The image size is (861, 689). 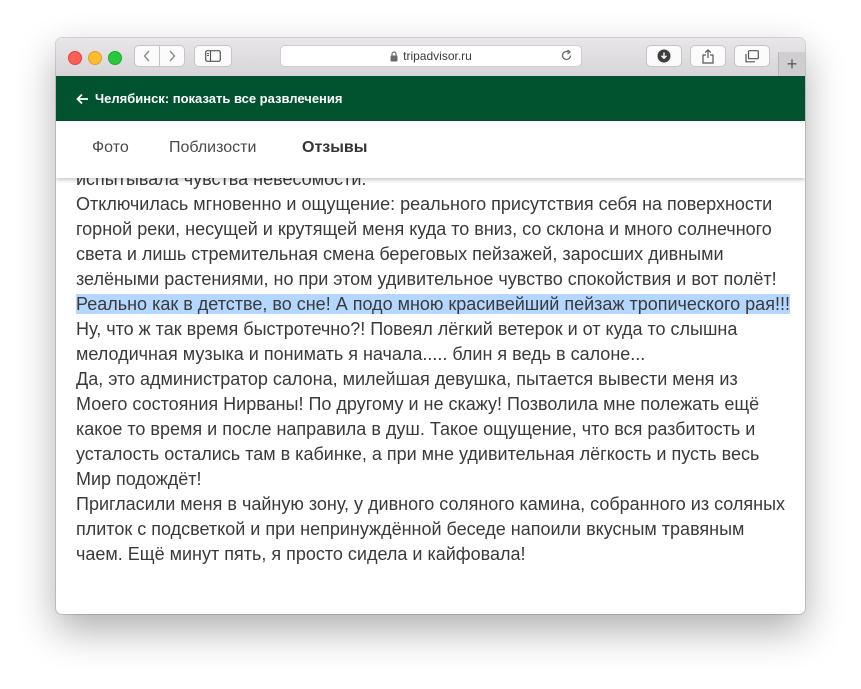 I want to click on chevron-right-icon, so click(x=172, y=56).